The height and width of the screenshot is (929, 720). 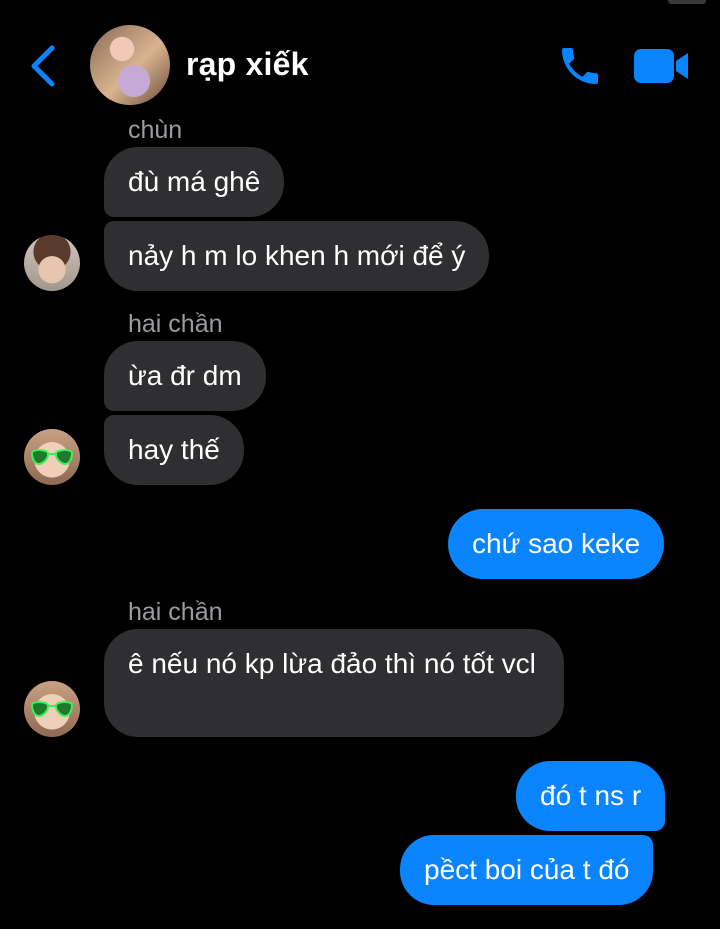 What do you see at coordinates (155, 130) in the screenshot?
I see `sender-name: chùn` at bounding box center [155, 130].